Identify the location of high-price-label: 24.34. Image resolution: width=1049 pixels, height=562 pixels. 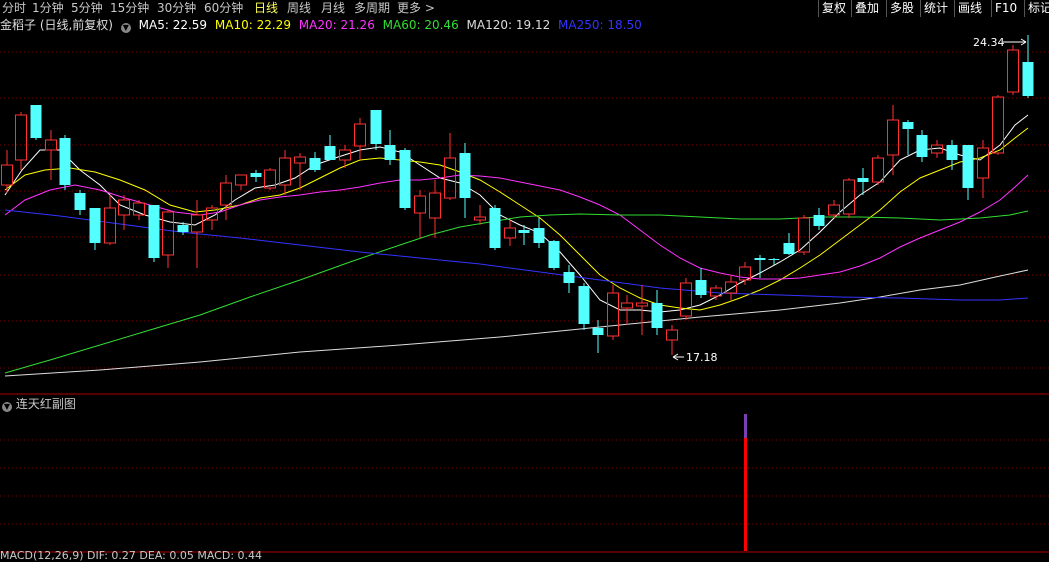
(989, 42).